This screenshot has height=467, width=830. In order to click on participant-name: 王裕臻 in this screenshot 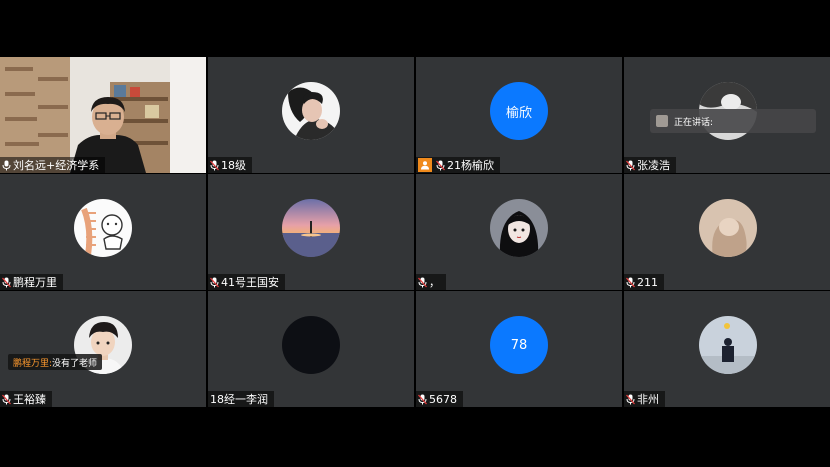, I will do `click(29, 399)`.